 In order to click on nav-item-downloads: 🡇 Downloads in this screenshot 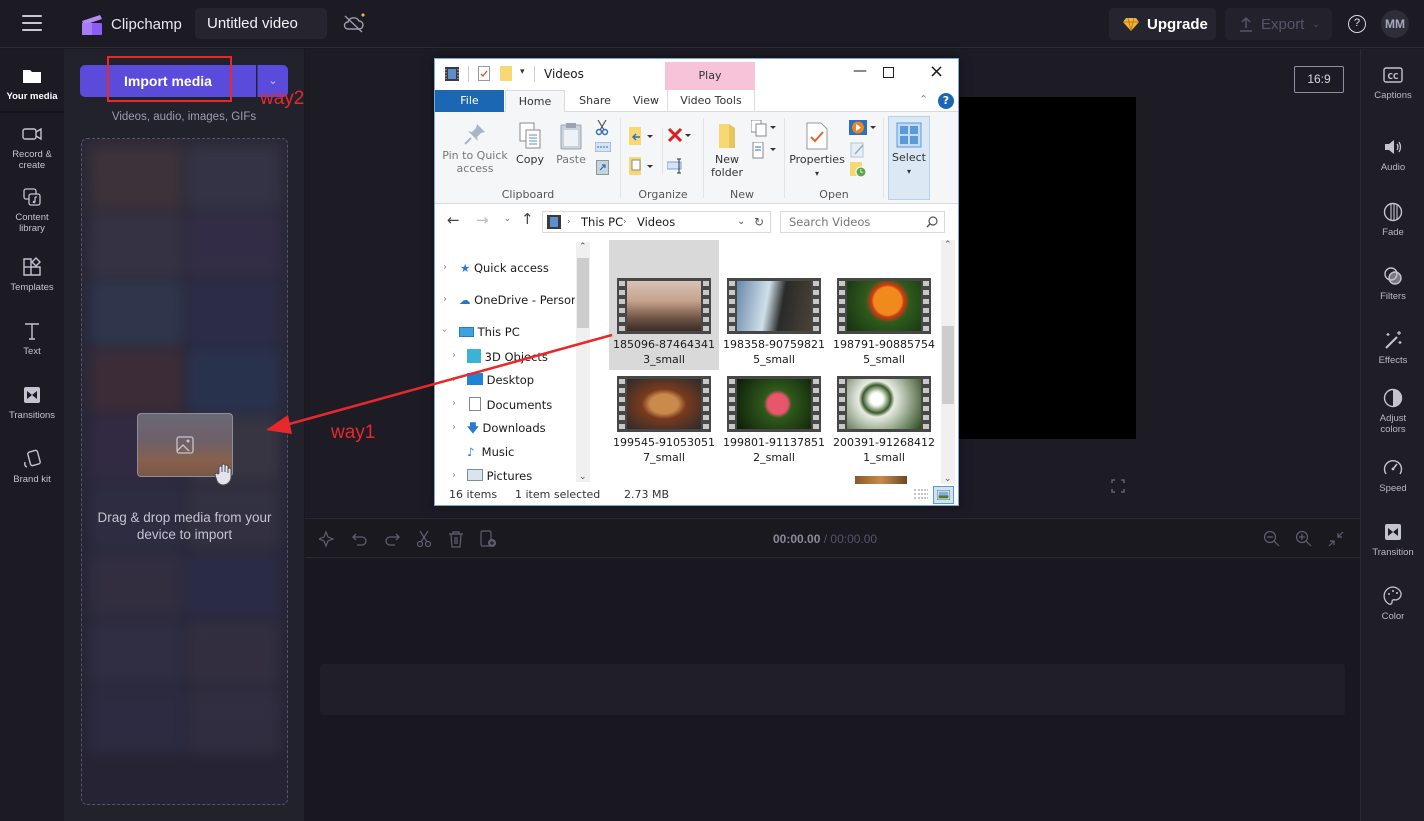, I will do `click(506, 430)`.